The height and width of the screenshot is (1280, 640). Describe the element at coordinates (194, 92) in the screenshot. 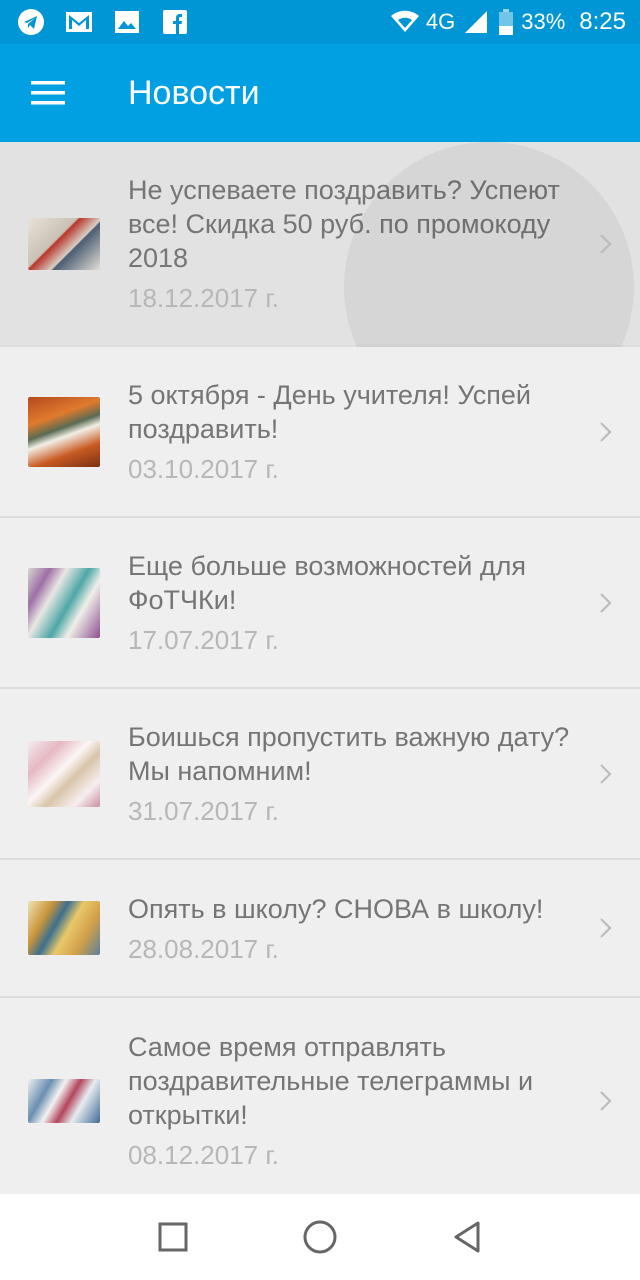

I see `page-title: Новости` at that location.